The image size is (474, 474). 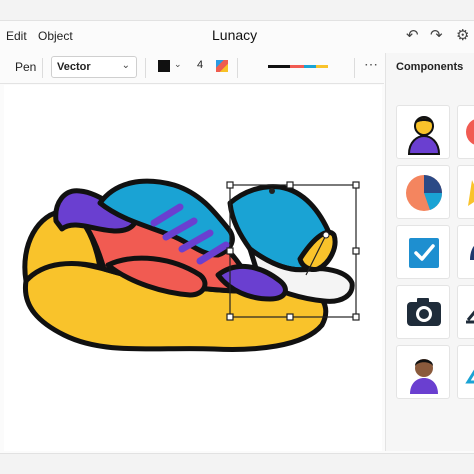 I want to click on undo-icon: ↶, so click(x=412, y=35).